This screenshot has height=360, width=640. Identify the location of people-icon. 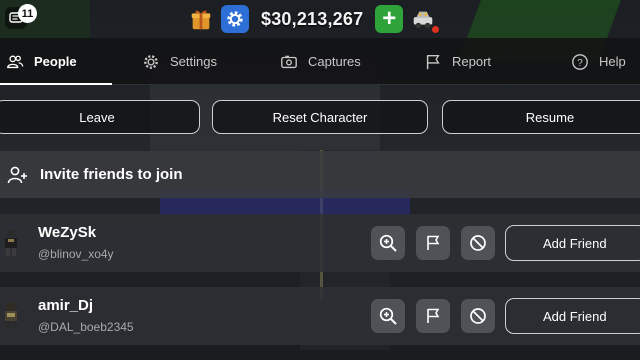
(15, 61).